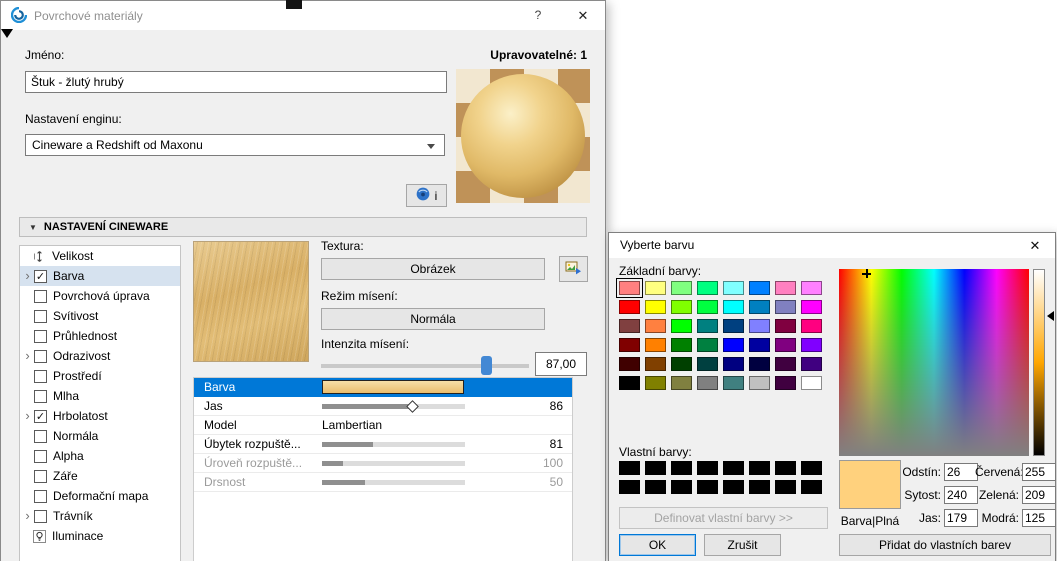  I want to click on tree-item-svítivost: Svítivost, so click(100, 316).